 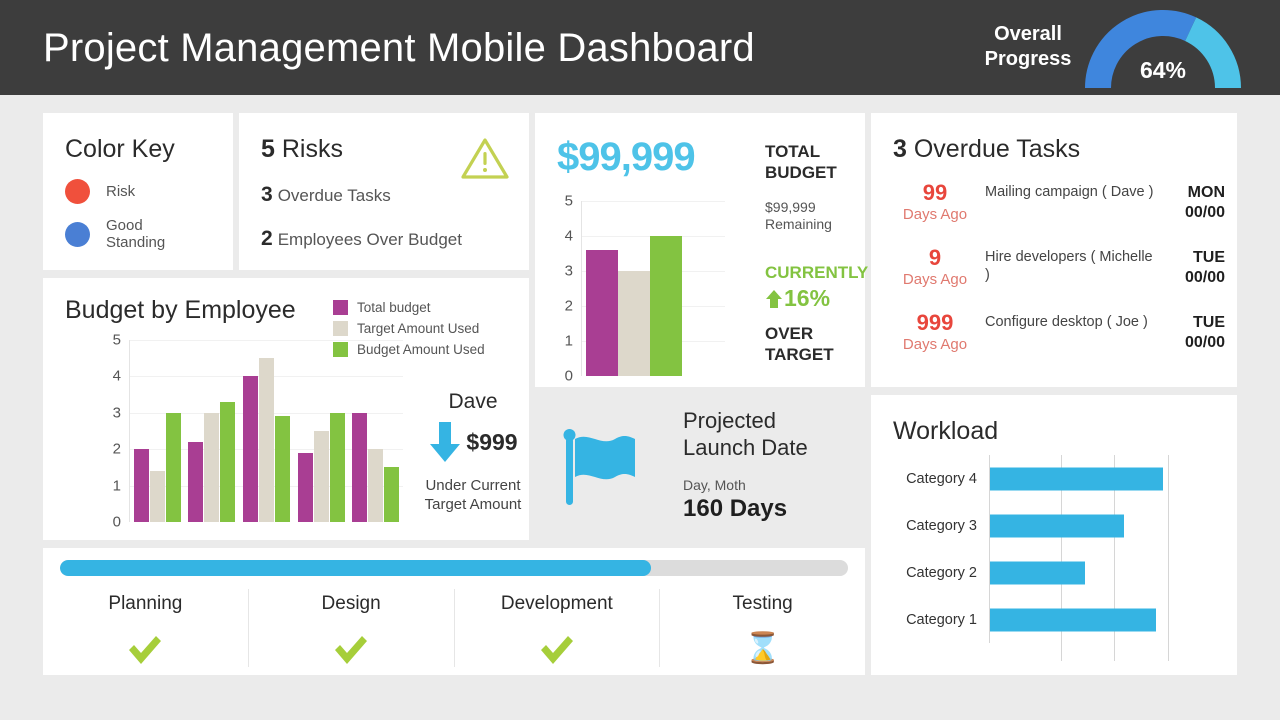 What do you see at coordinates (1028, 47) in the screenshot?
I see `overall-progress-label: Overall Progress` at bounding box center [1028, 47].